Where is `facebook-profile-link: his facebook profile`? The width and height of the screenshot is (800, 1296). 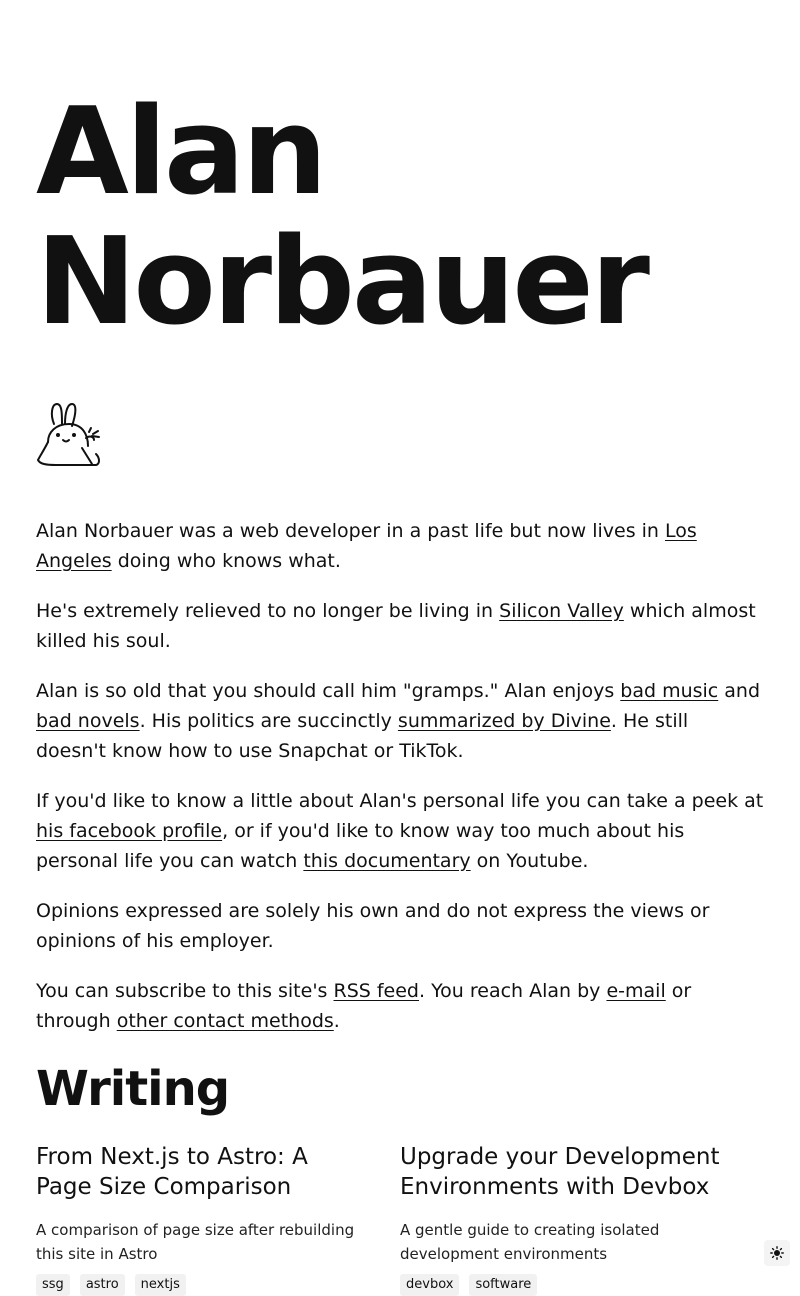
facebook-profile-link: his facebook profile is located at coordinates (129, 831).